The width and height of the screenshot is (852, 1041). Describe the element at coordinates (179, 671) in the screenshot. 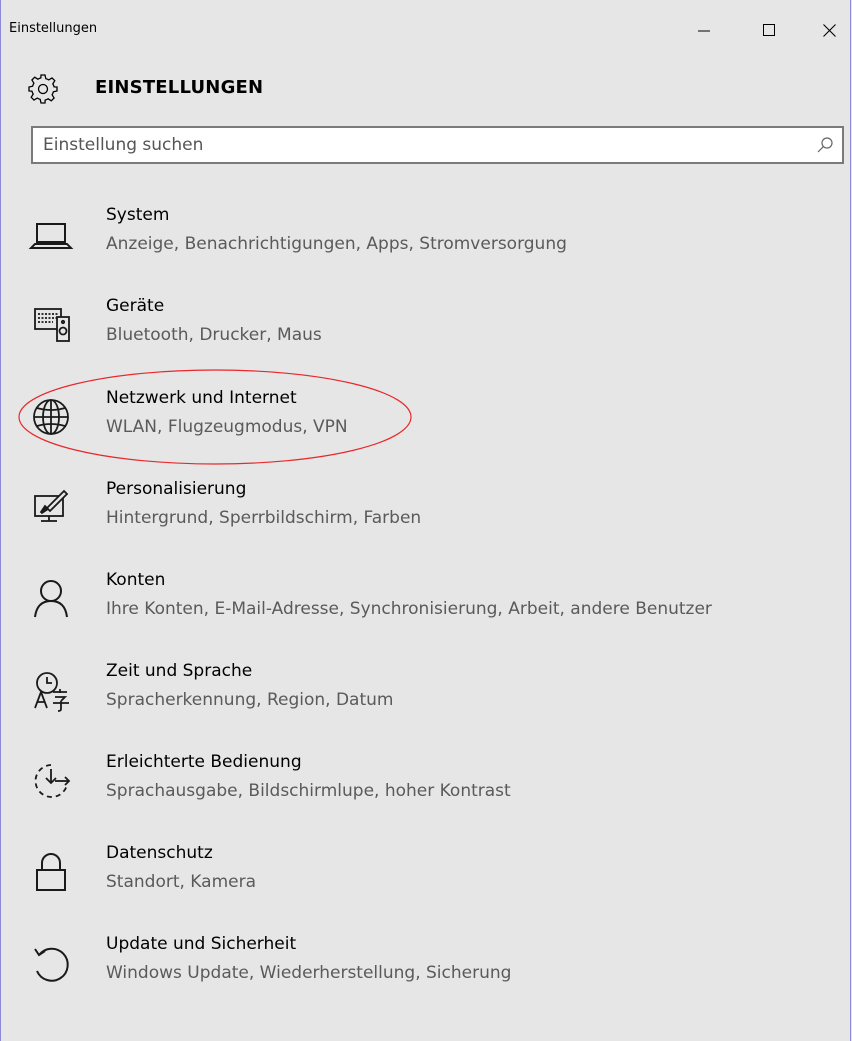

I see `category-title: Zeit und Sprache` at that location.